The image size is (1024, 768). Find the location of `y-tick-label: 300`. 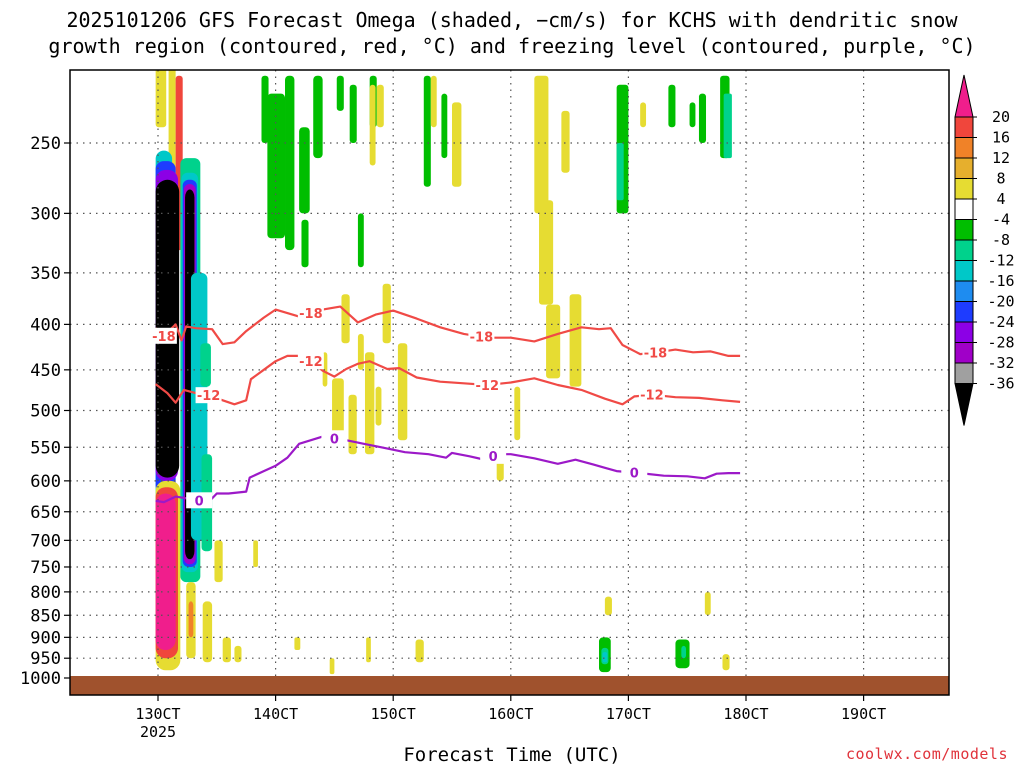

y-tick-label: 300 is located at coordinates (45, 214).